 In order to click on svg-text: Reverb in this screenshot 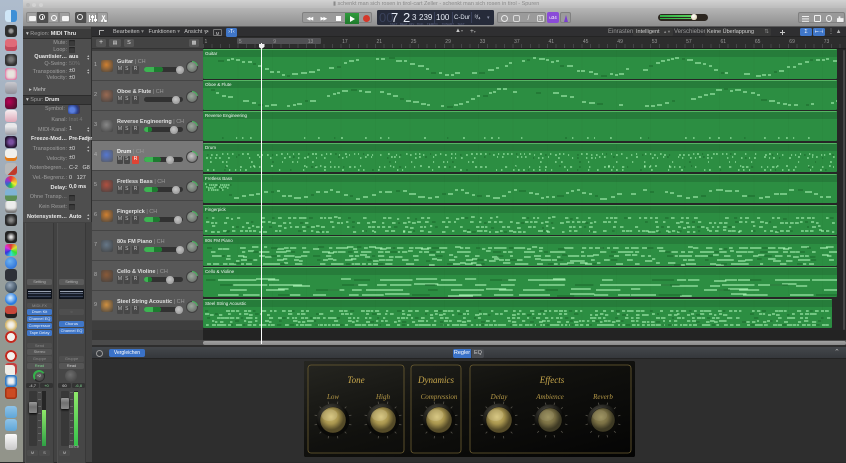, I will do `click(602, 397)`.